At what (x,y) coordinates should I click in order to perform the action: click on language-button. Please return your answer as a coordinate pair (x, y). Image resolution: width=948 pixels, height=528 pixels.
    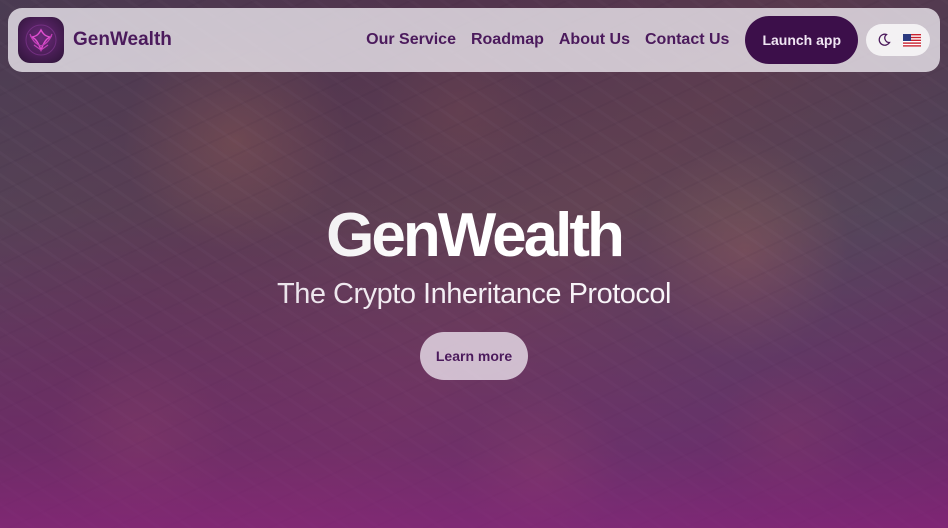
    Looking at the image, I should click on (912, 40).